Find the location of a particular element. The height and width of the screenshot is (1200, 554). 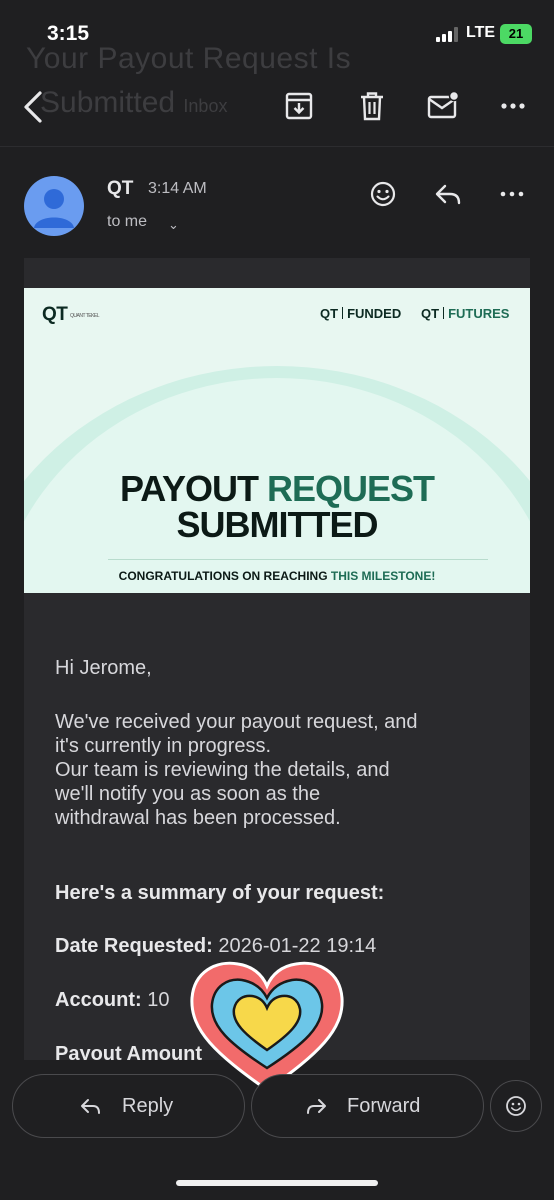

brand-futures: QT FUTURES is located at coordinates (465, 313).